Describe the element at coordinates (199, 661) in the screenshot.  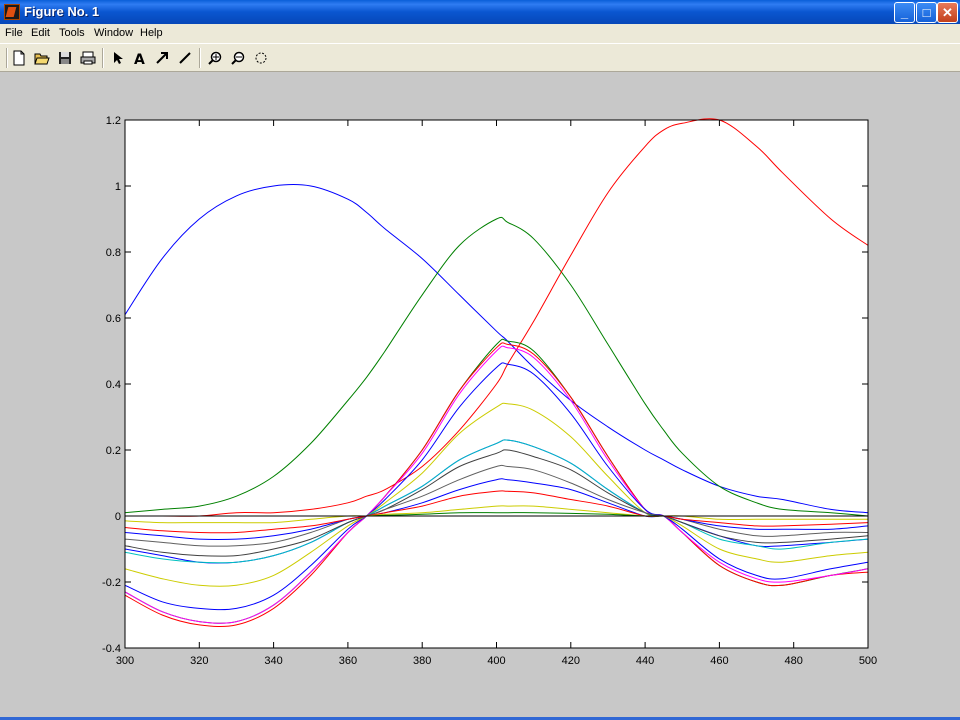
I see `x-tick-label: 320` at that location.